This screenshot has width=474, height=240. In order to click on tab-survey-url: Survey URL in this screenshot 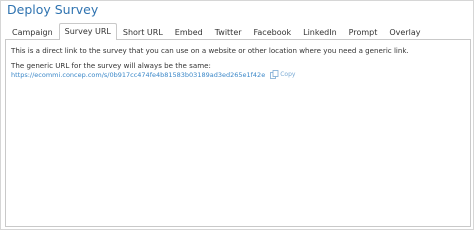, I will do `click(87, 31)`.